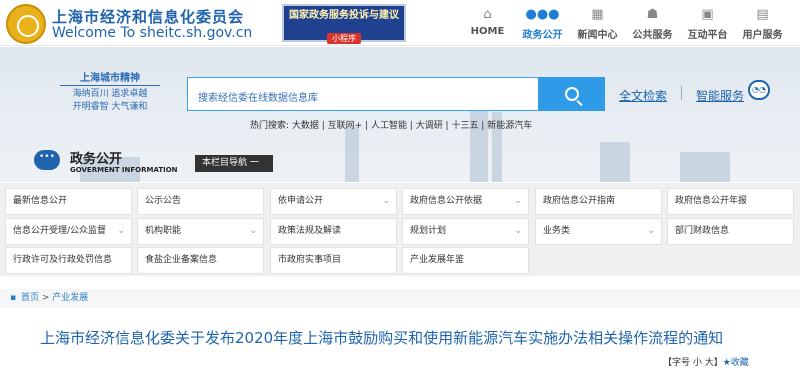 This screenshot has width=800, height=374. I want to click on chat-icon: ●●●, so click(542, 14).